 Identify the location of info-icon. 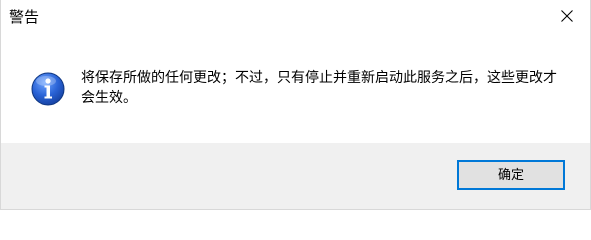
(48, 89).